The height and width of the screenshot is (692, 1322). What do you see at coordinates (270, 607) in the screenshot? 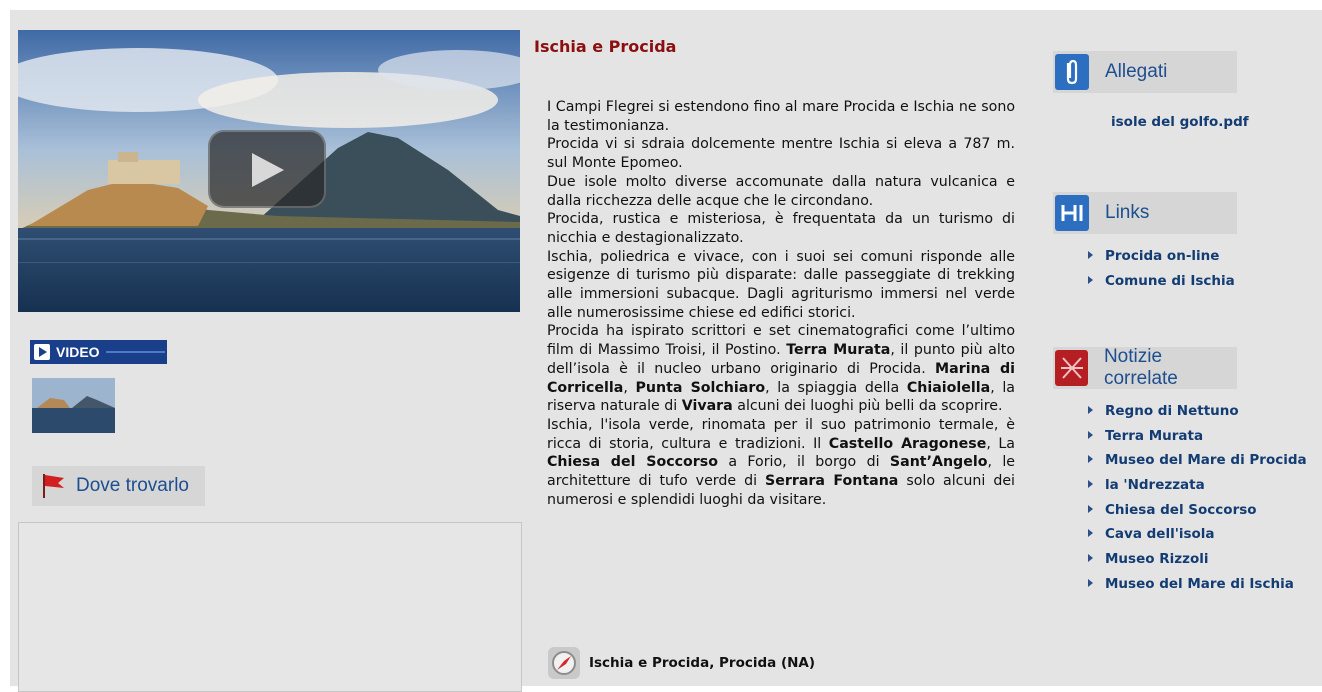
I see `map-area` at bounding box center [270, 607].